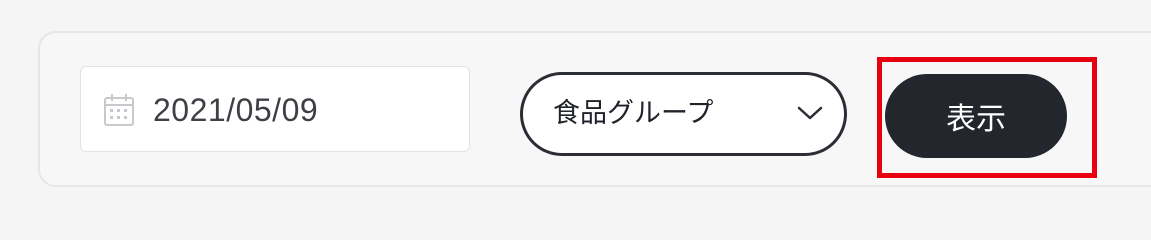  What do you see at coordinates (236, 110) in the screenshot?
I see `date-value: 2021/05/09` at bounding box center [236, 110].